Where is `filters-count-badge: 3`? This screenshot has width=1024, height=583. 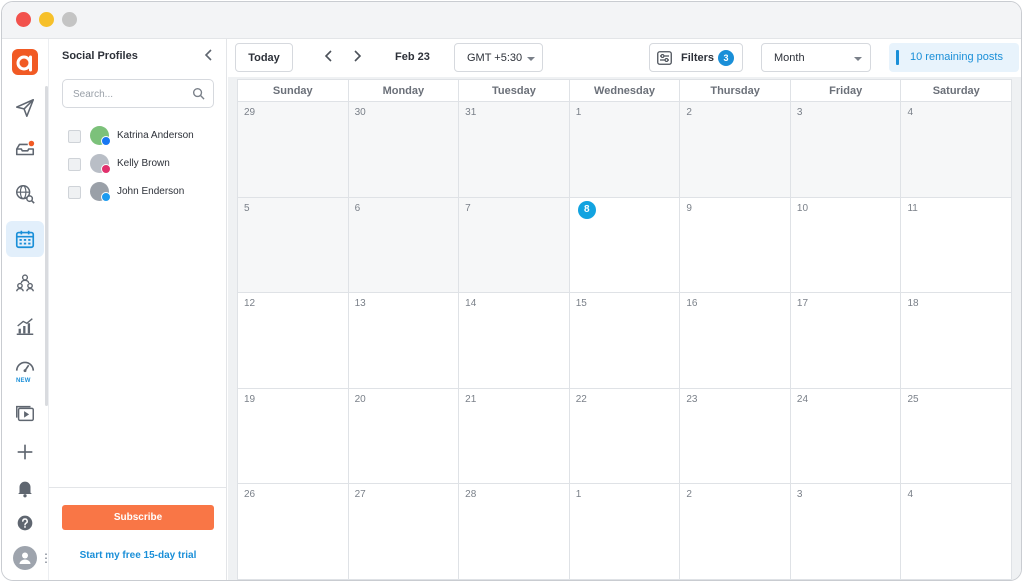
filters-count-badge: 3 is located at coordinates (726, 58).